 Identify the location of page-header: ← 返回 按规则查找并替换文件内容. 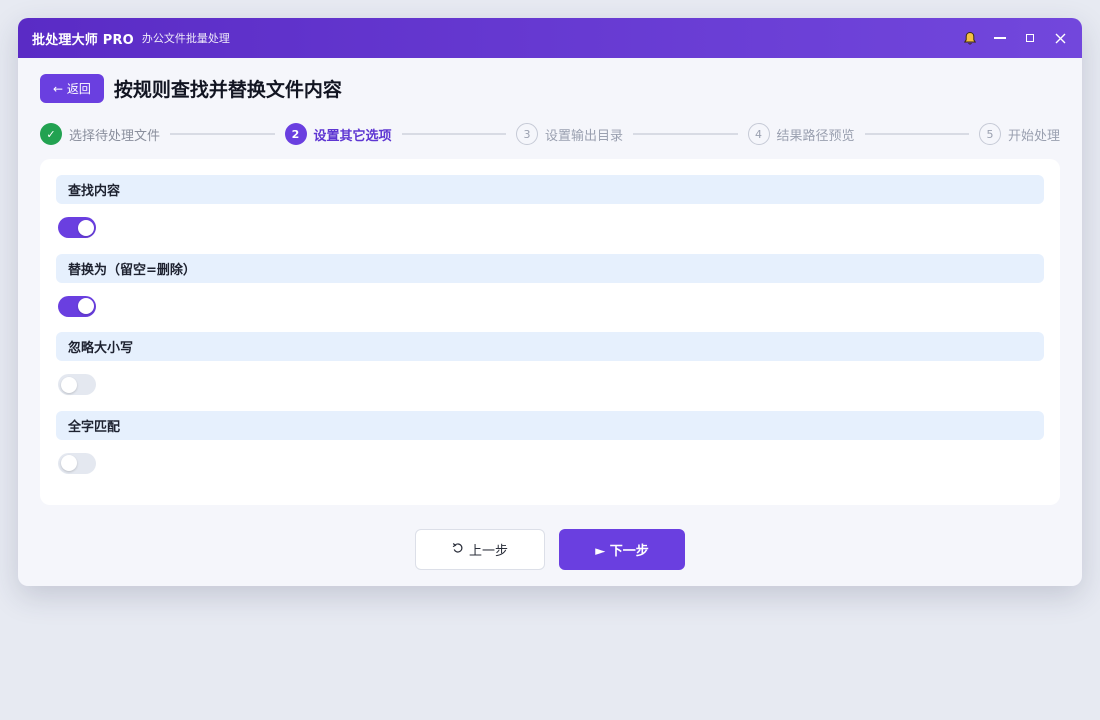
(191, 88).